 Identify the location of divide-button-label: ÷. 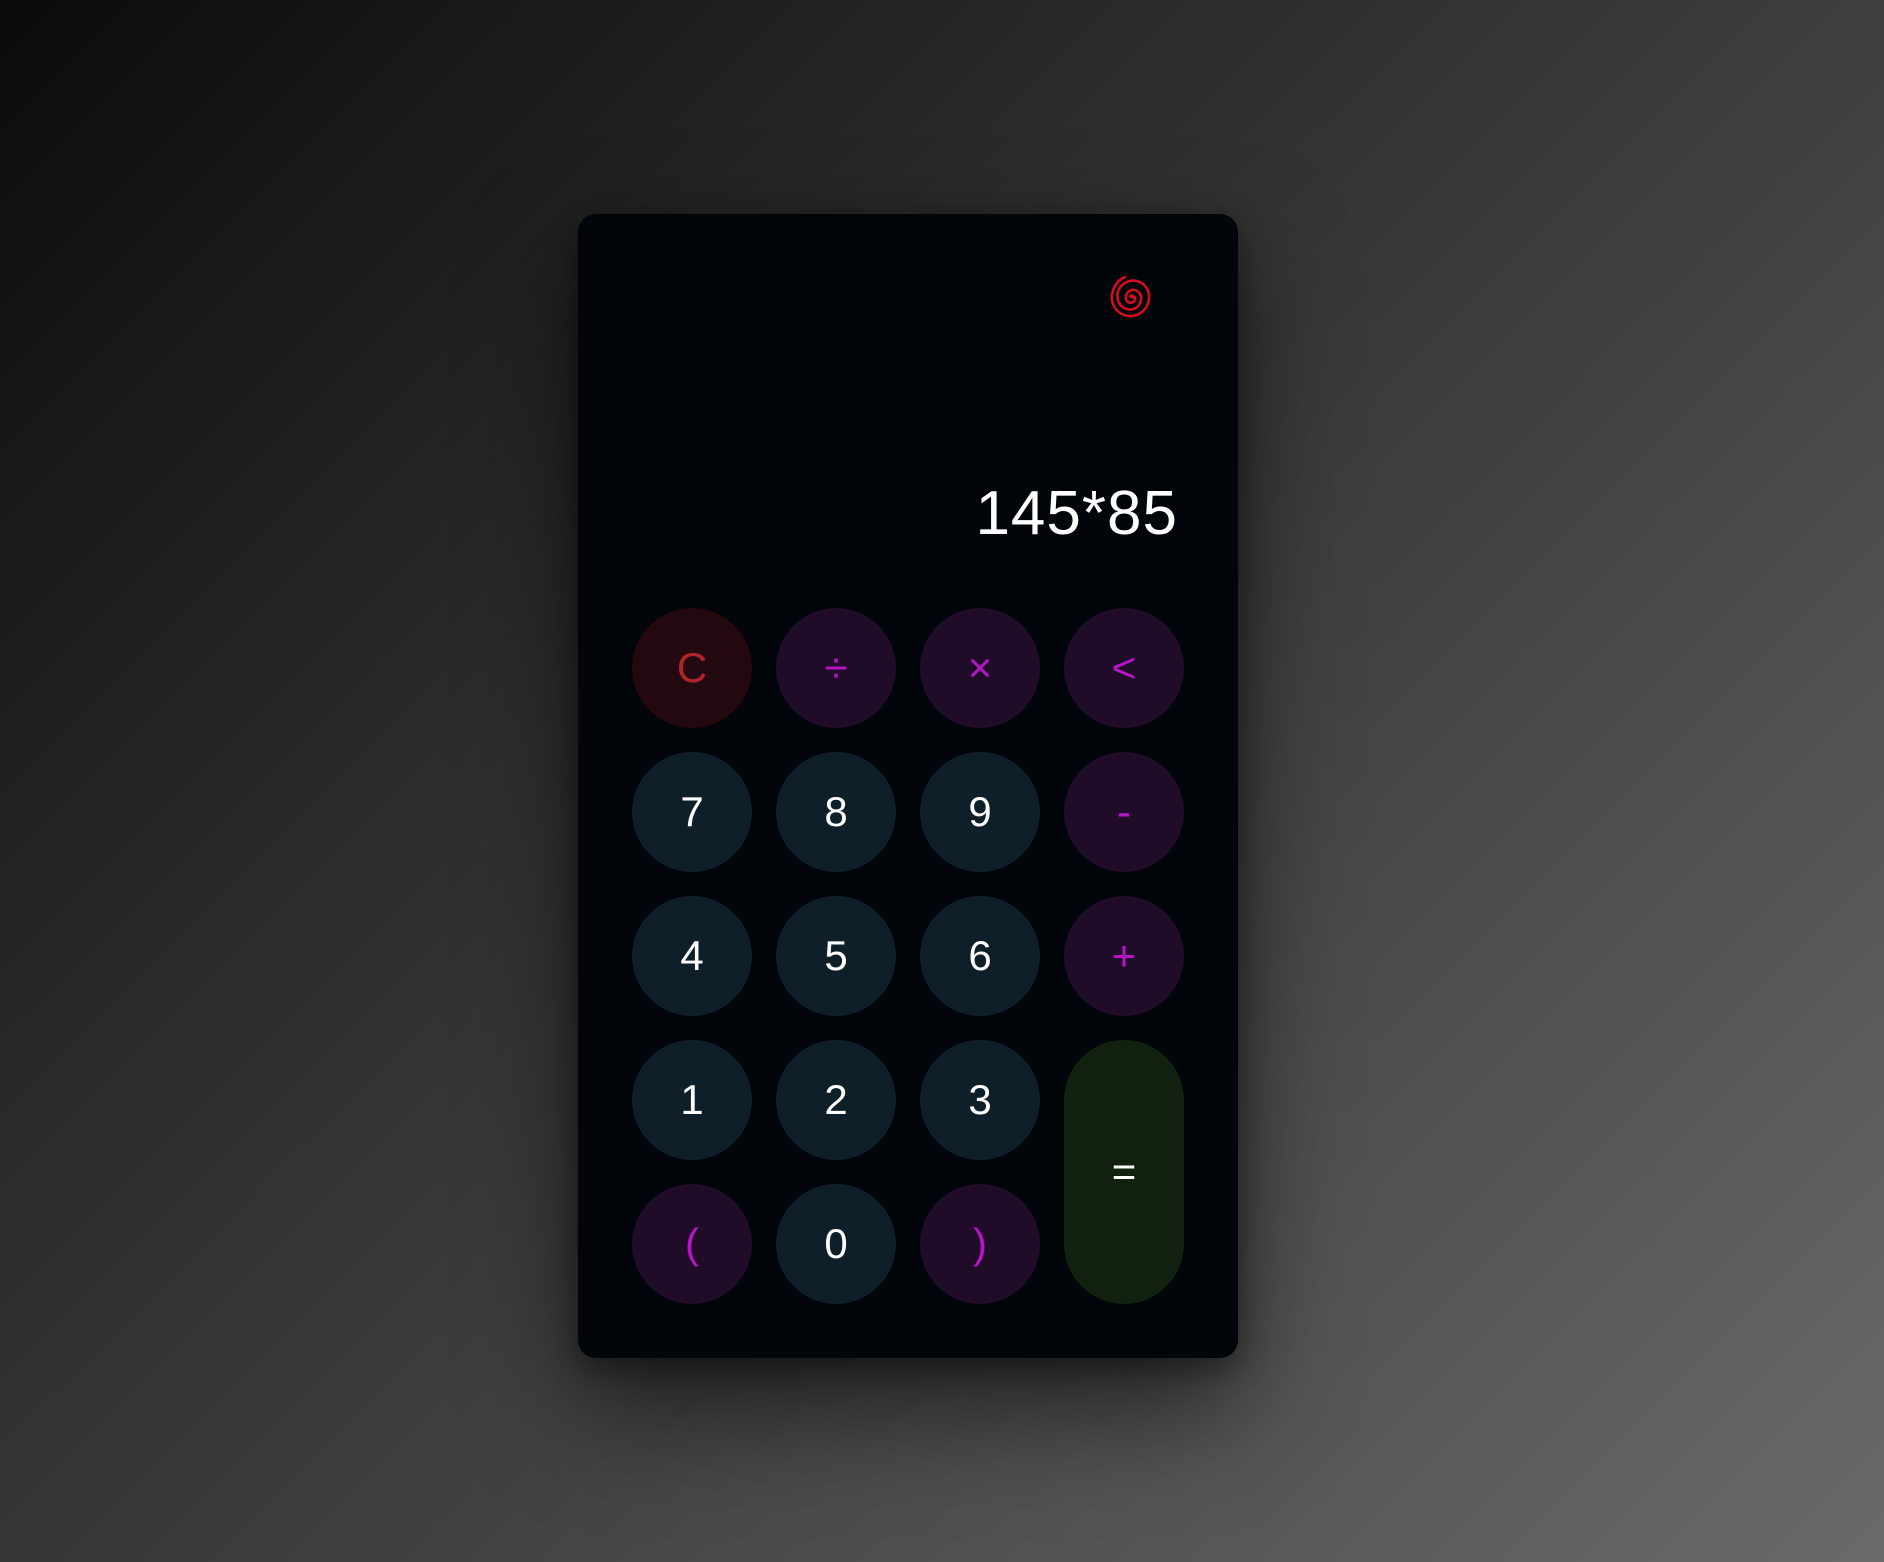
(836, 667).